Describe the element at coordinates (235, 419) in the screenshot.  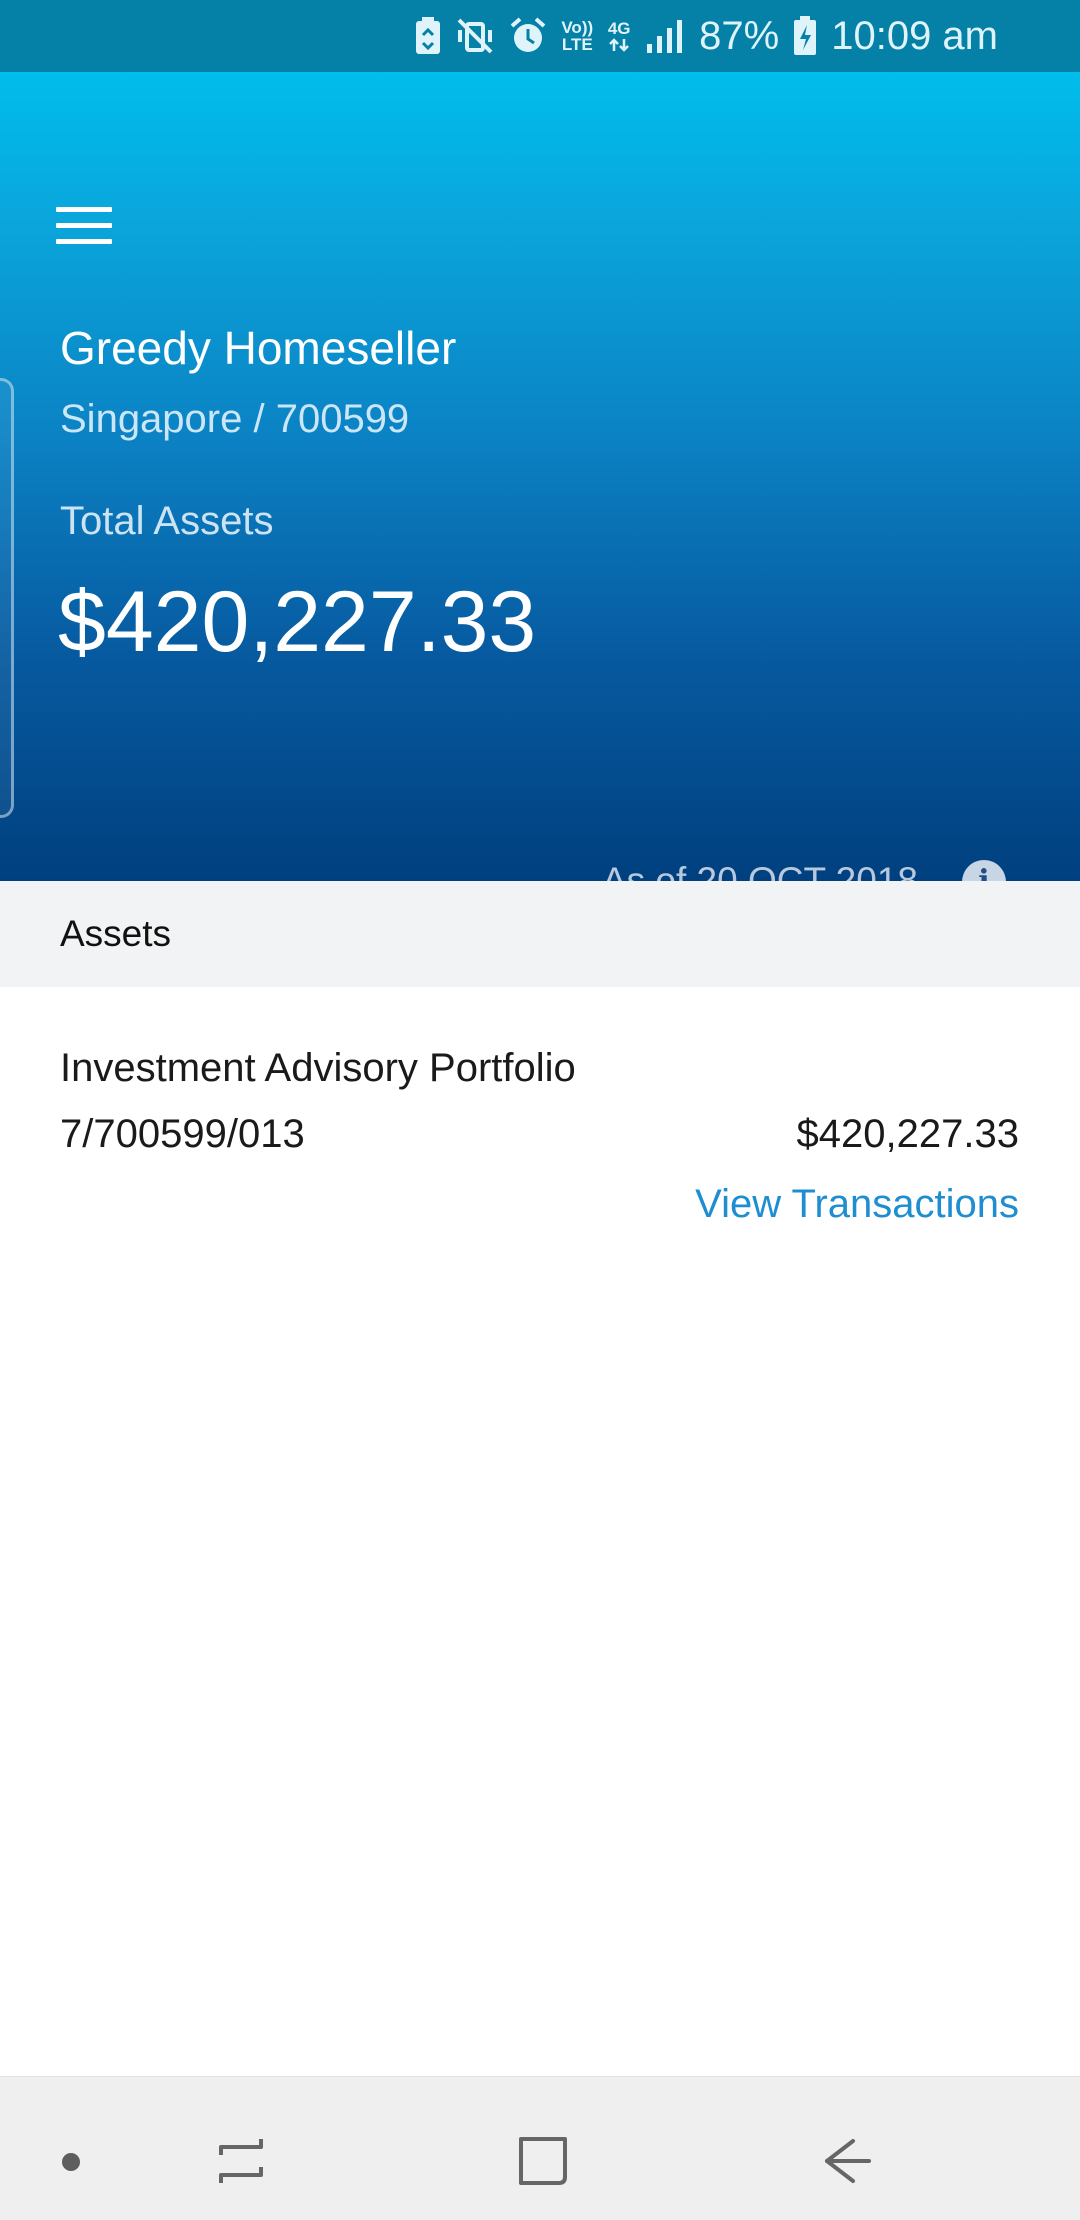
I see `user-location: Singapore / 700599` at that location.